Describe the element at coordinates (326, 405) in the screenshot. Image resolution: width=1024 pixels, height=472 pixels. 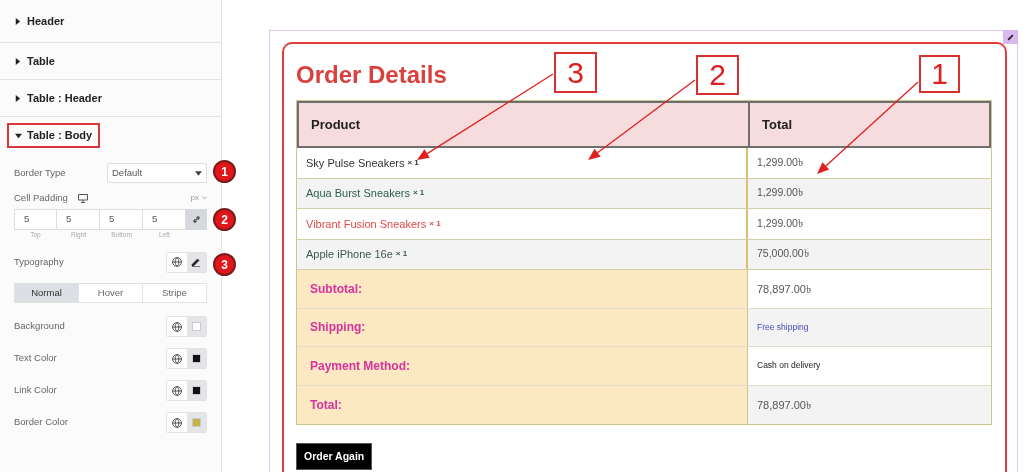
I see `summary-label: Total:` at that location.